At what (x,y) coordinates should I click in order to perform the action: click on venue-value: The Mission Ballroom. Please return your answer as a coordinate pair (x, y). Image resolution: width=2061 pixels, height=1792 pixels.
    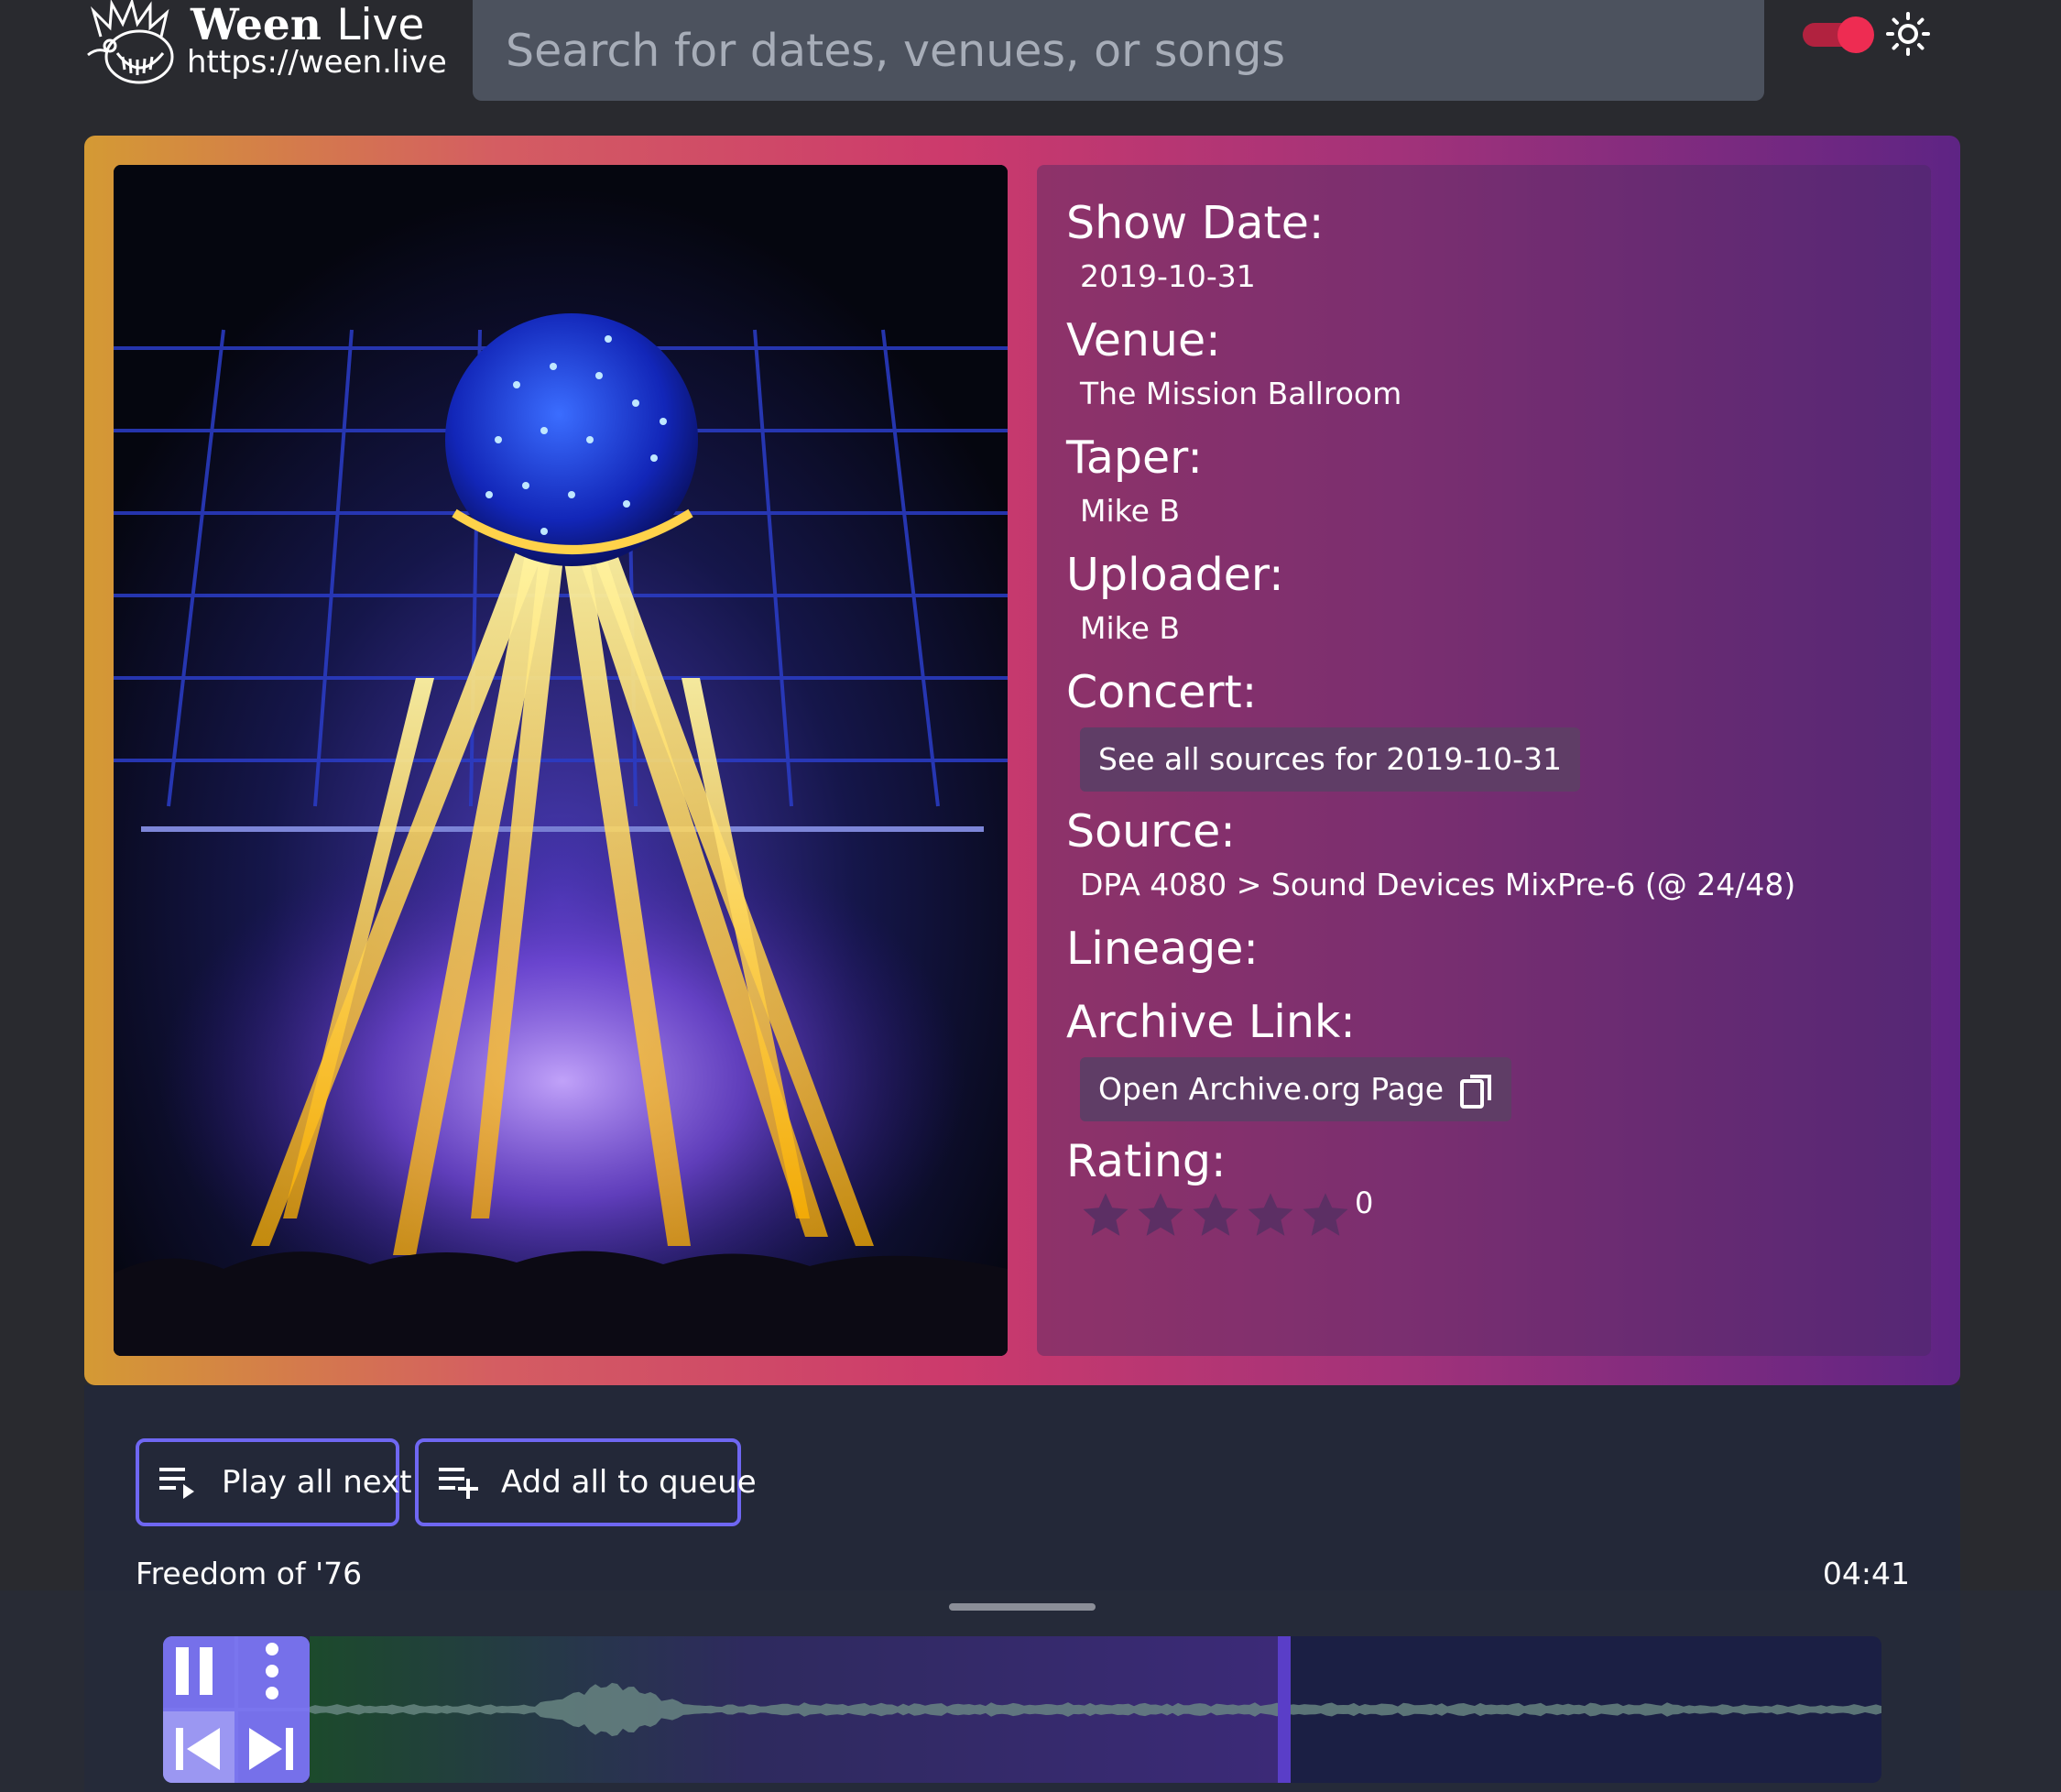
    Looking at the image, I should click on (1241, 394).